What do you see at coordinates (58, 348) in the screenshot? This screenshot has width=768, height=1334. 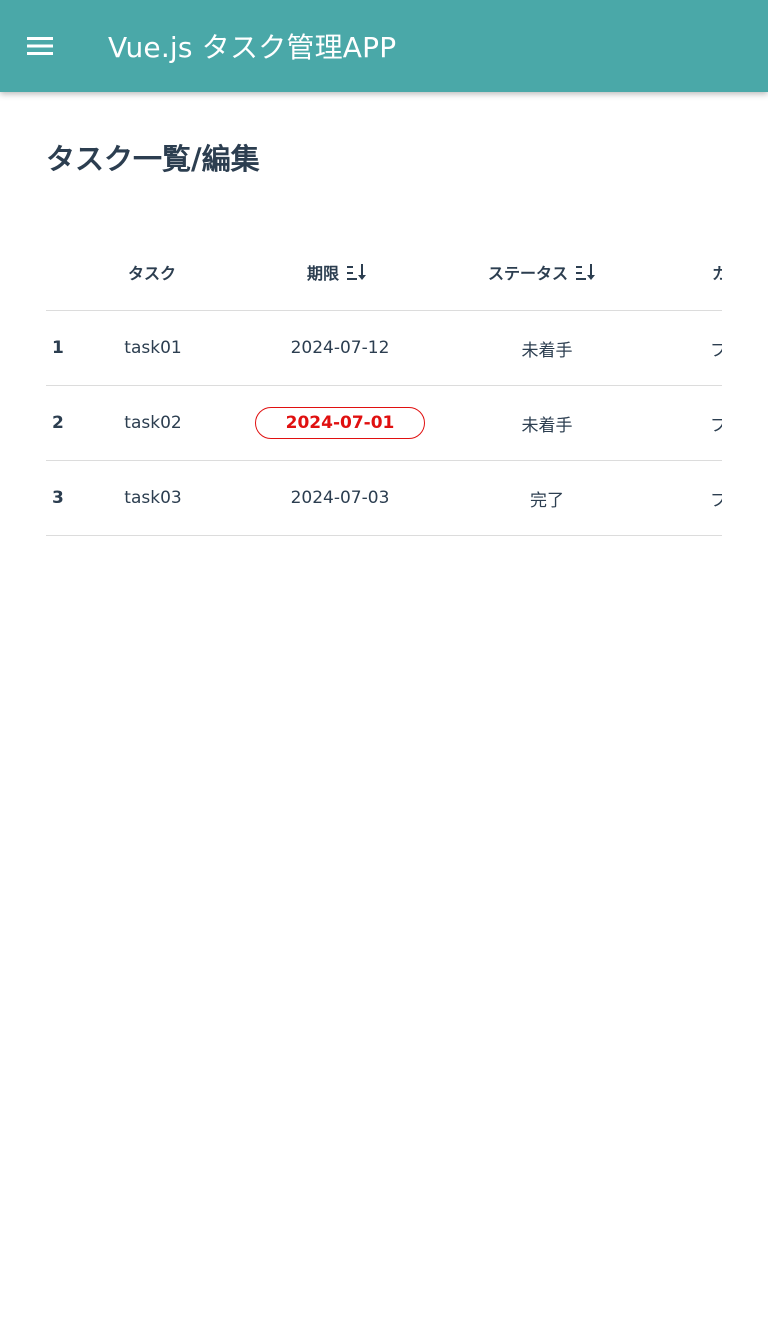 I see `row-number: 1` at bounding box center [58, 348].